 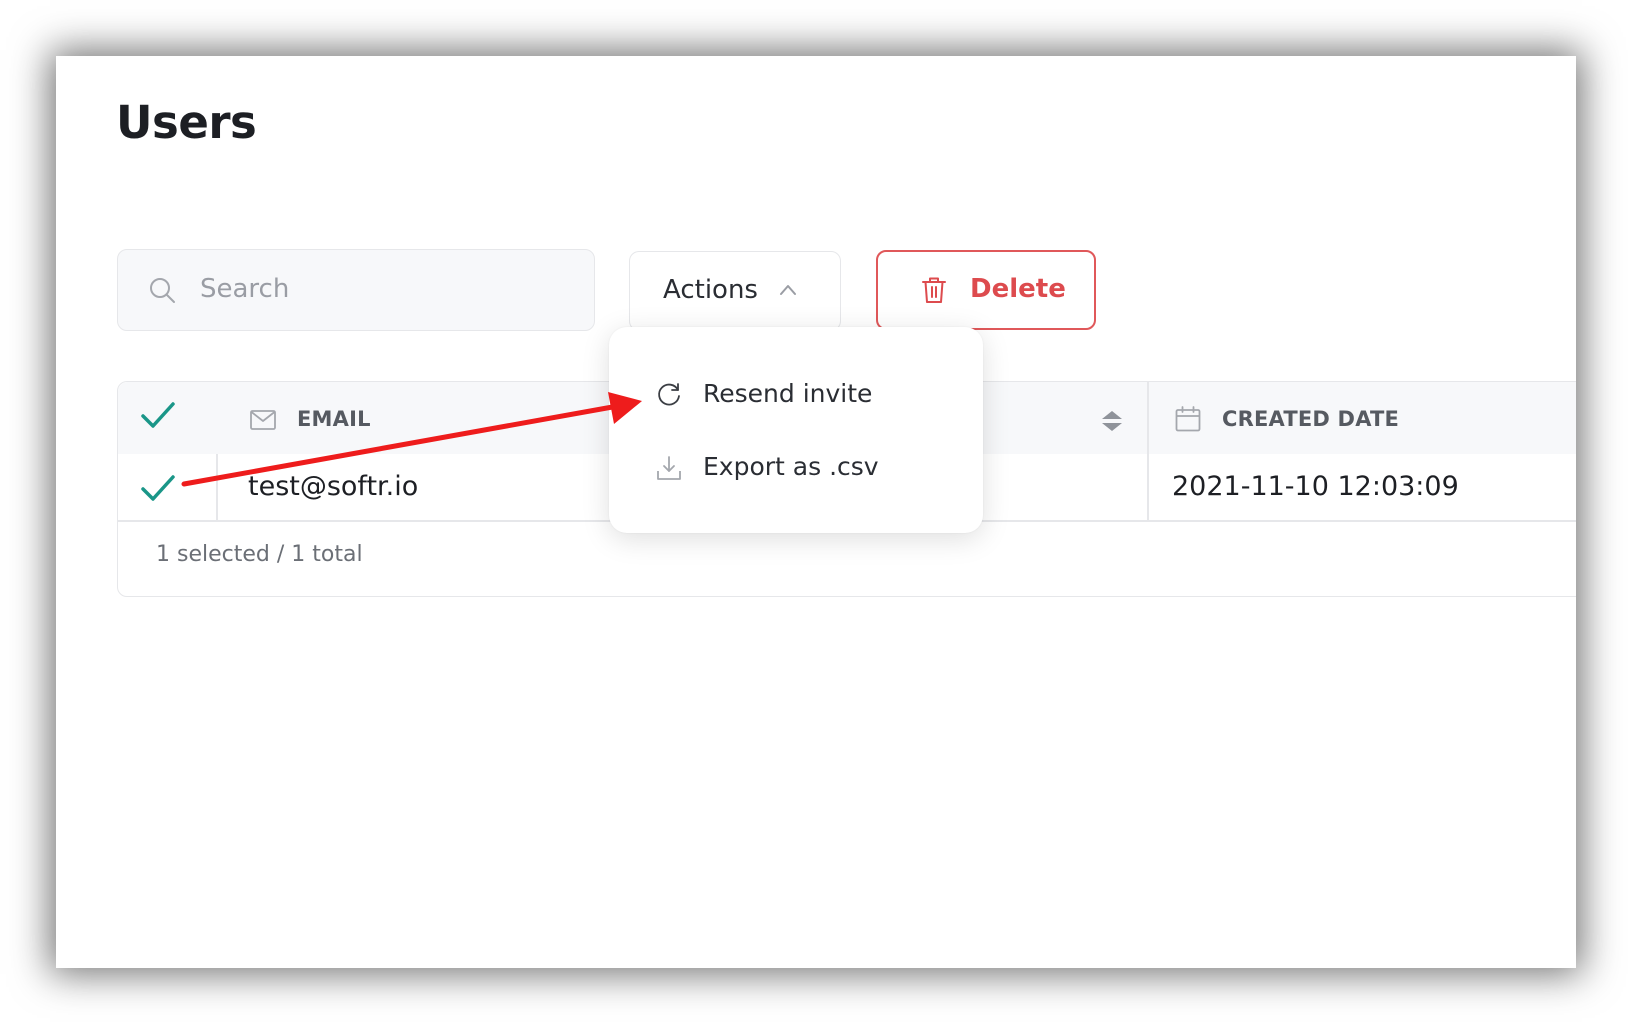 What do you see at coordinates (259, 554) in the screenshot?
I see `selection-status: 1 selected / 1 total` at bounding box center [259, 554].